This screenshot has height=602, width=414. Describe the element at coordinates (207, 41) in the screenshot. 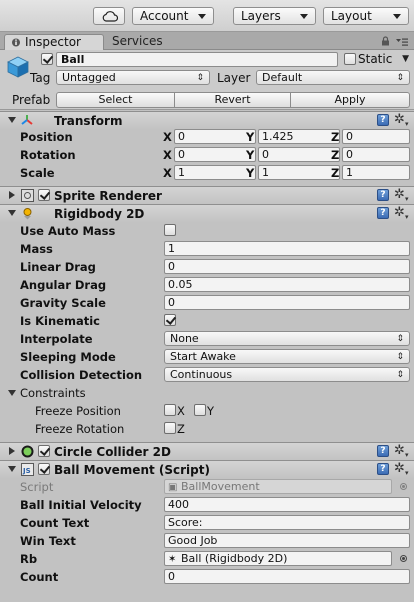

I see `tab-bar: Inspector Services` at that location.